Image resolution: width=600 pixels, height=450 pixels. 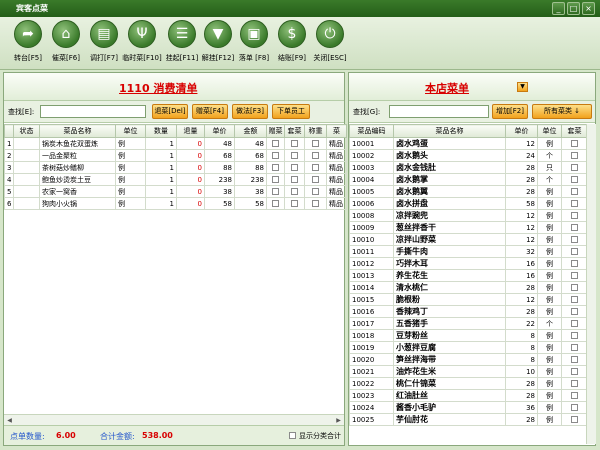 What do you see at coordinates (588, 8) in the screenshot?
I see `close-window-button: ×` at bounding box center [588, 8].